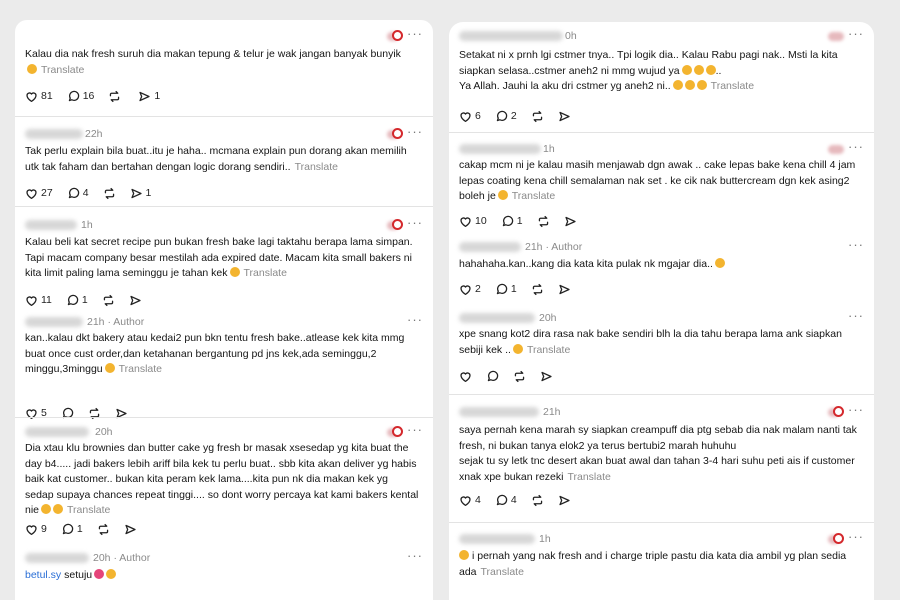  Describe the element at coordinates (473, 221) in the screenshot. I see `like-button: 10` at that location.